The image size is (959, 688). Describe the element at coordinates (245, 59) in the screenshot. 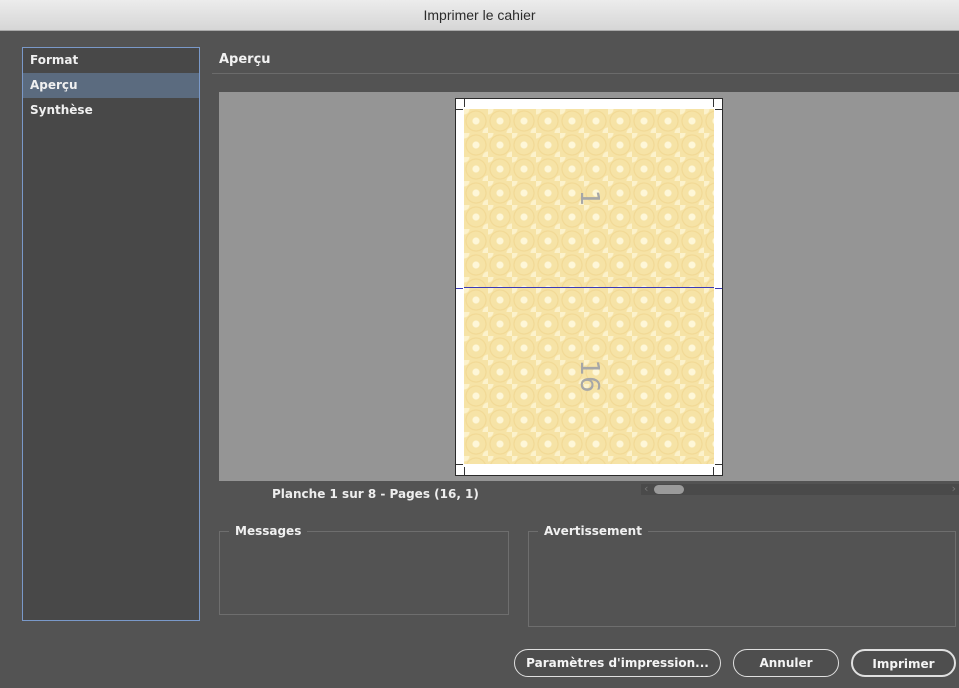

I see `section-title: Aperçu` at that location.